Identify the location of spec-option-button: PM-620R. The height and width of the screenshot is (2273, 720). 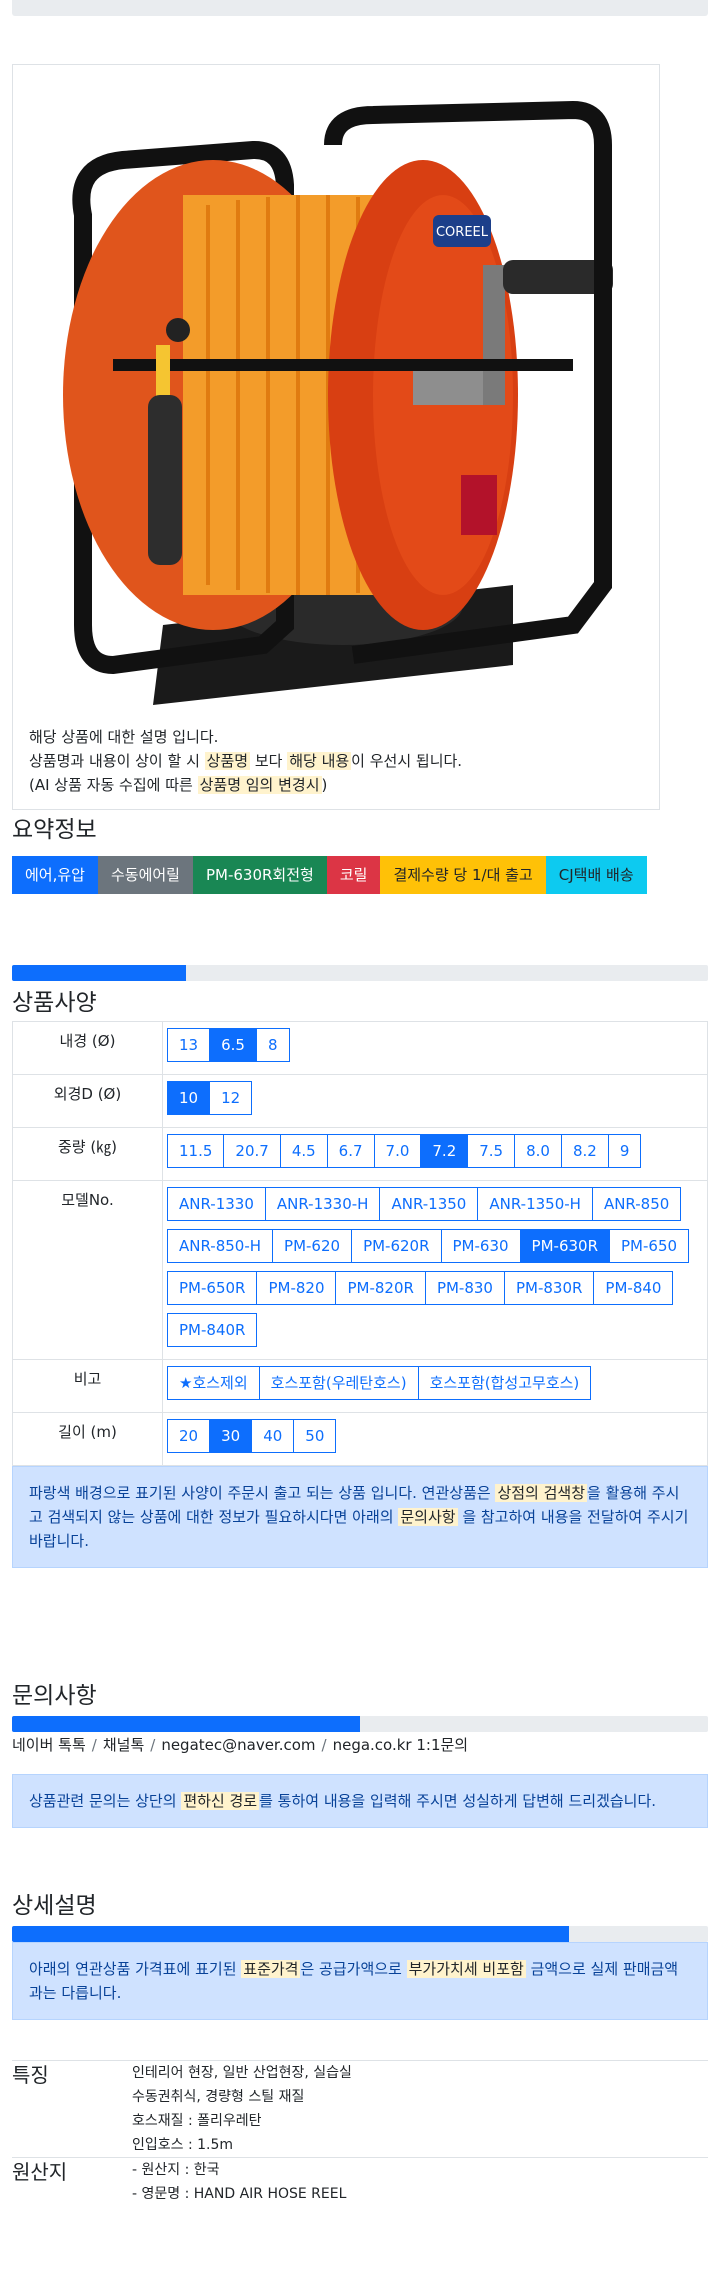
(396, 1246).